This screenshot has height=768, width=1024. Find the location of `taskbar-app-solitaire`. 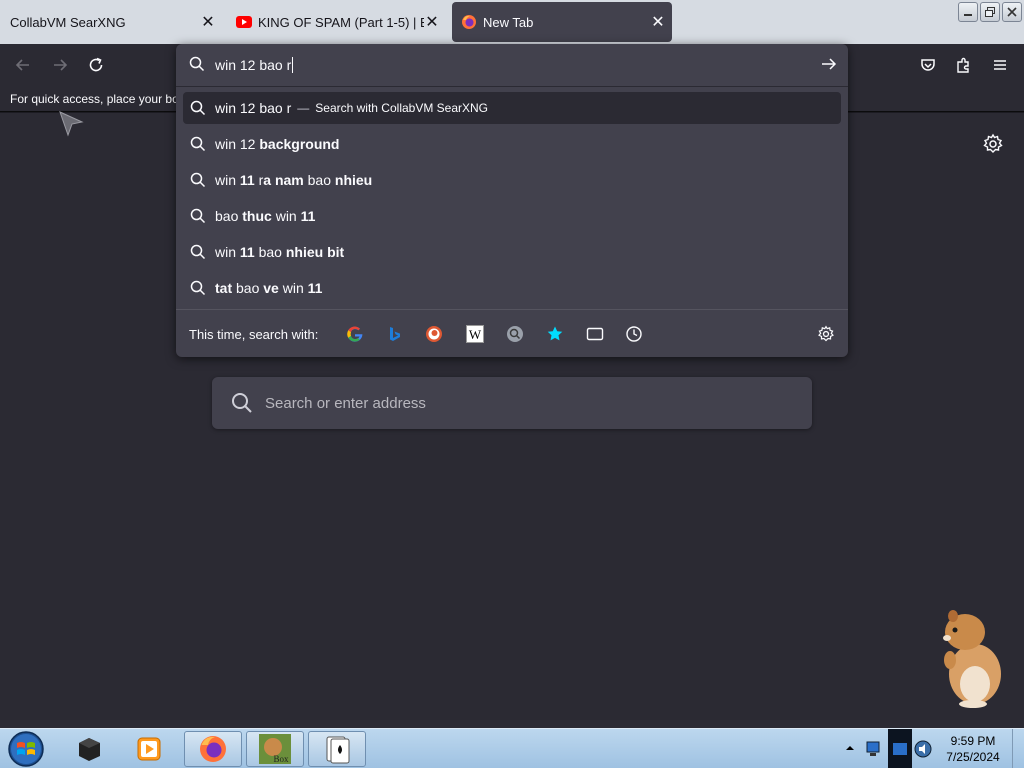

taskbar-app-solitaire is located at coordinates (337, 749).